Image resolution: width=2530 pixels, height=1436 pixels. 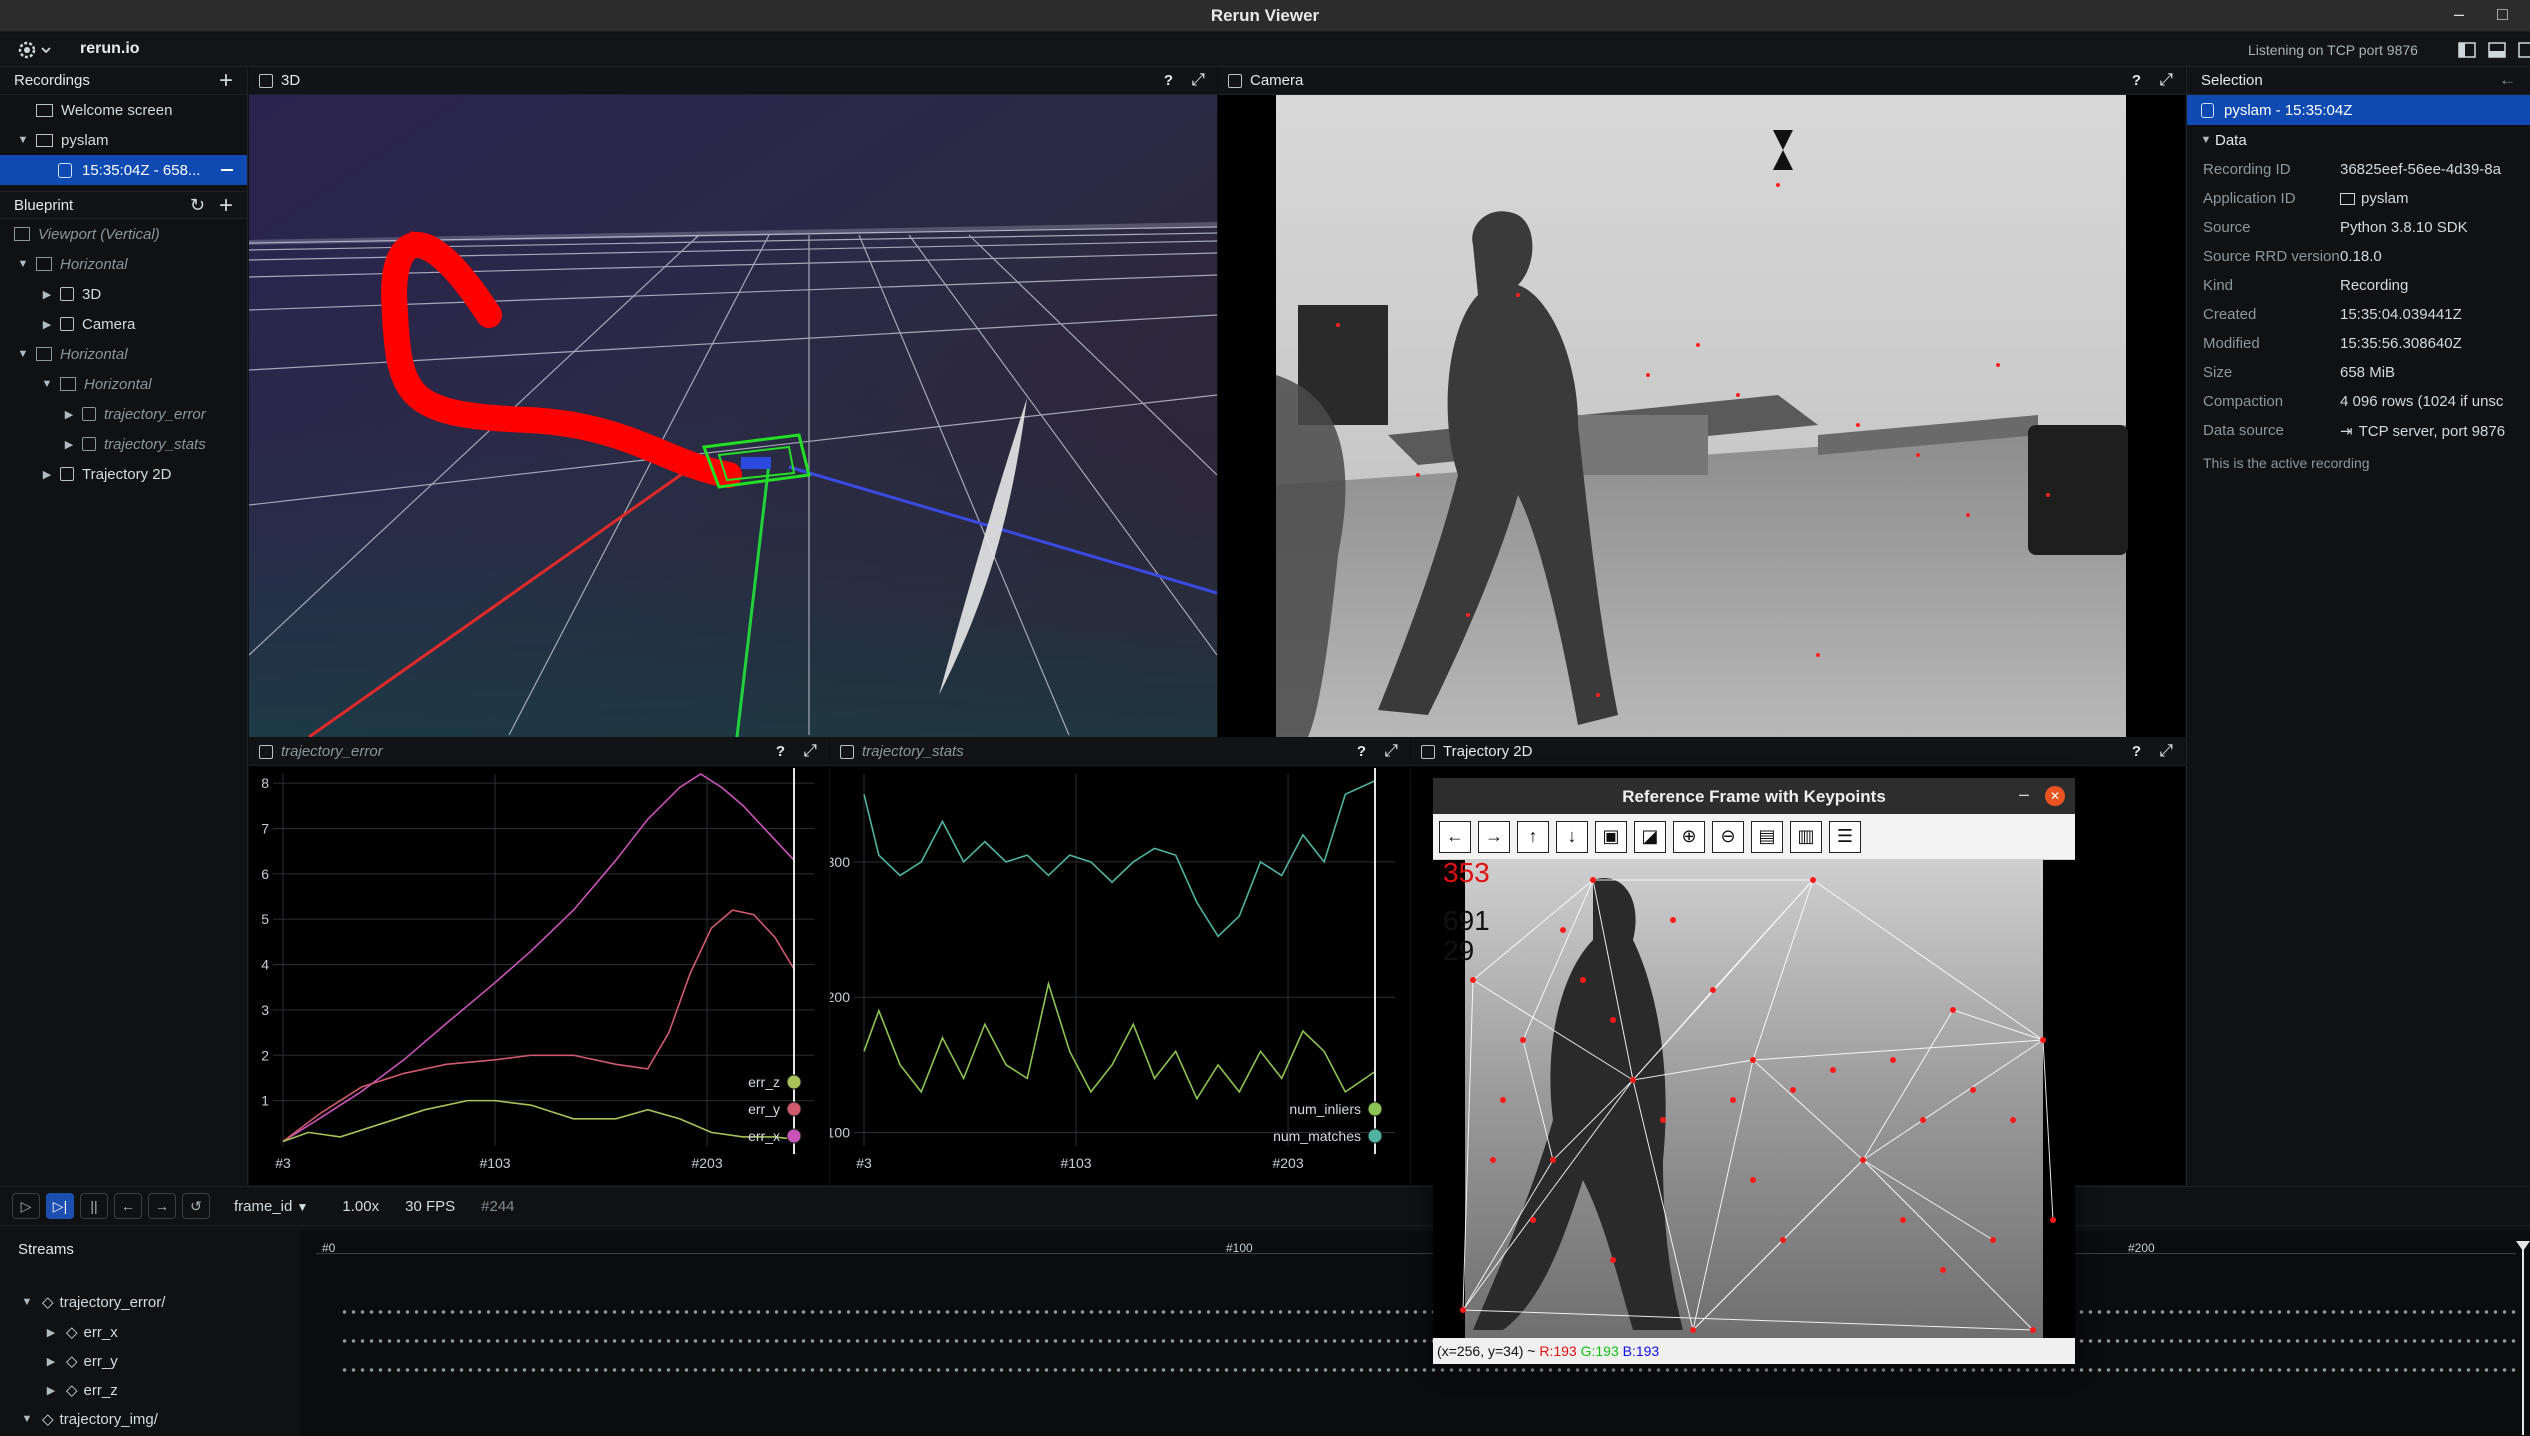 I want to click on close-recording-icon, so click(x=227, y=170).